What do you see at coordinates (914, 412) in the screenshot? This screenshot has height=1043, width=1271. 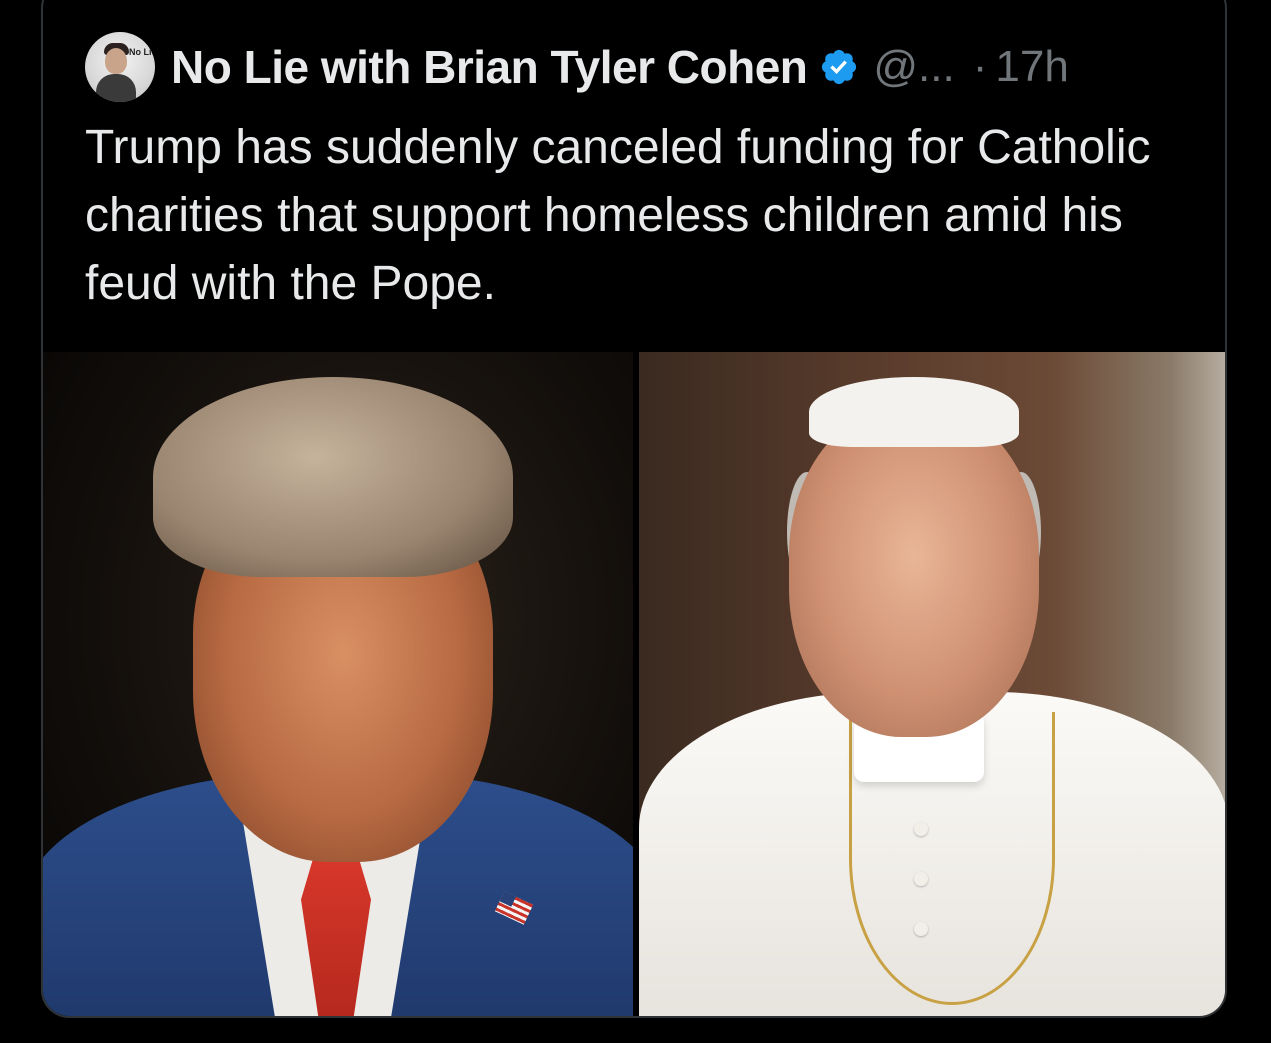 I see `photo-right-zucchetto` at bounding box center [914, 412].